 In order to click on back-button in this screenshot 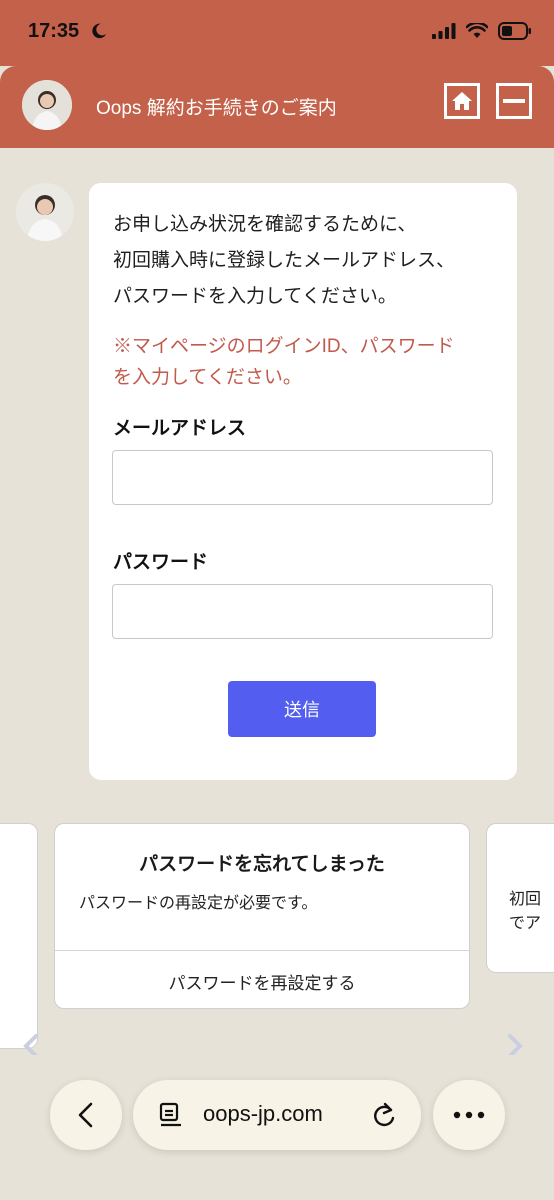, I will do `click(86, 1115)`.